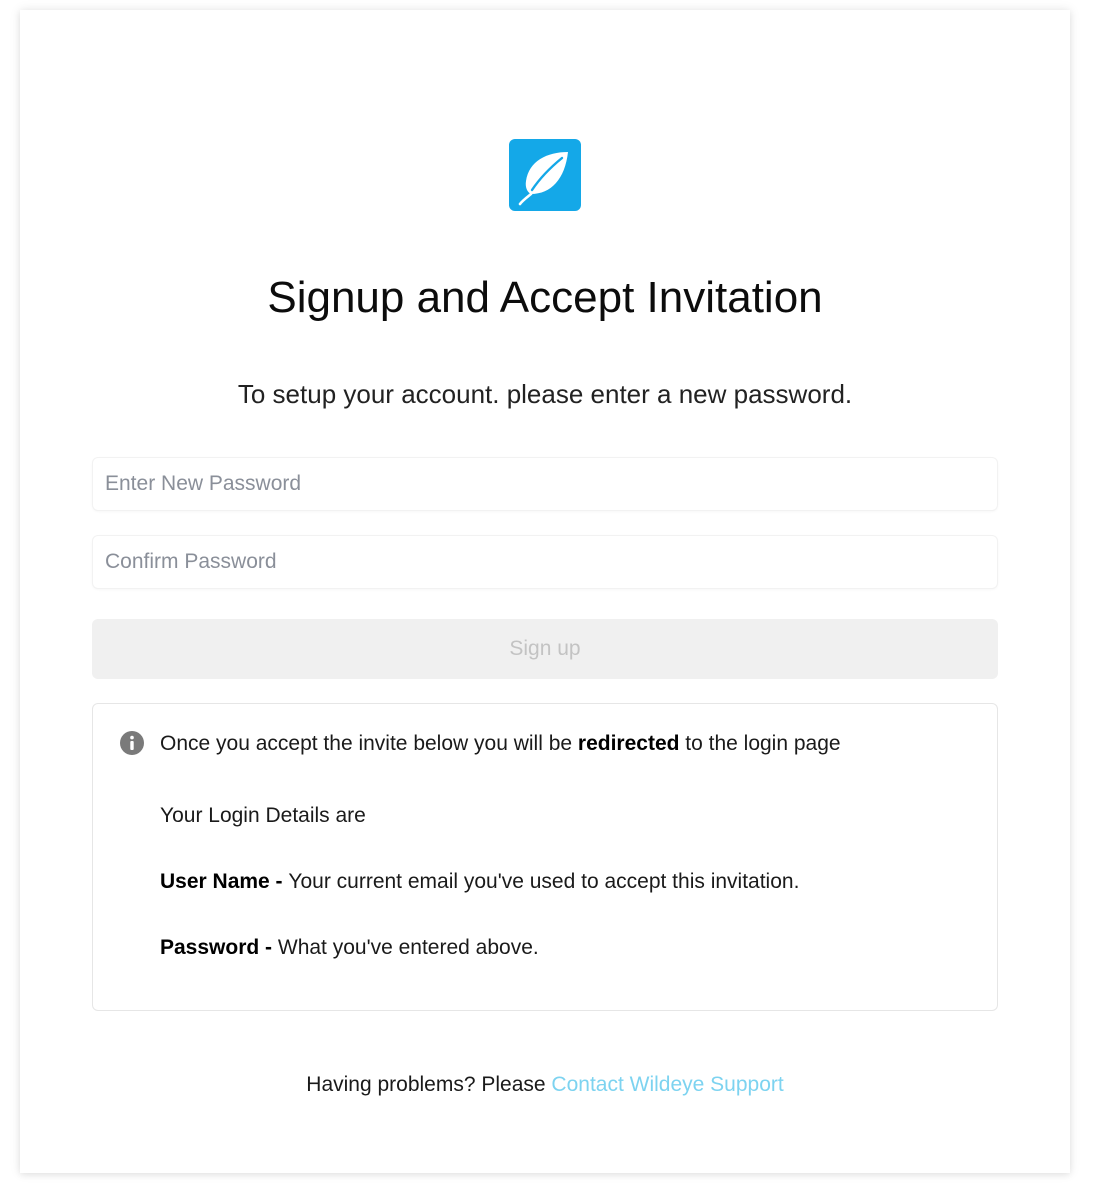 The image size is (1096, 1184). Describe the element at coordinates (545, 562) in the screenshot. I see `confirm-password-input` at that location.